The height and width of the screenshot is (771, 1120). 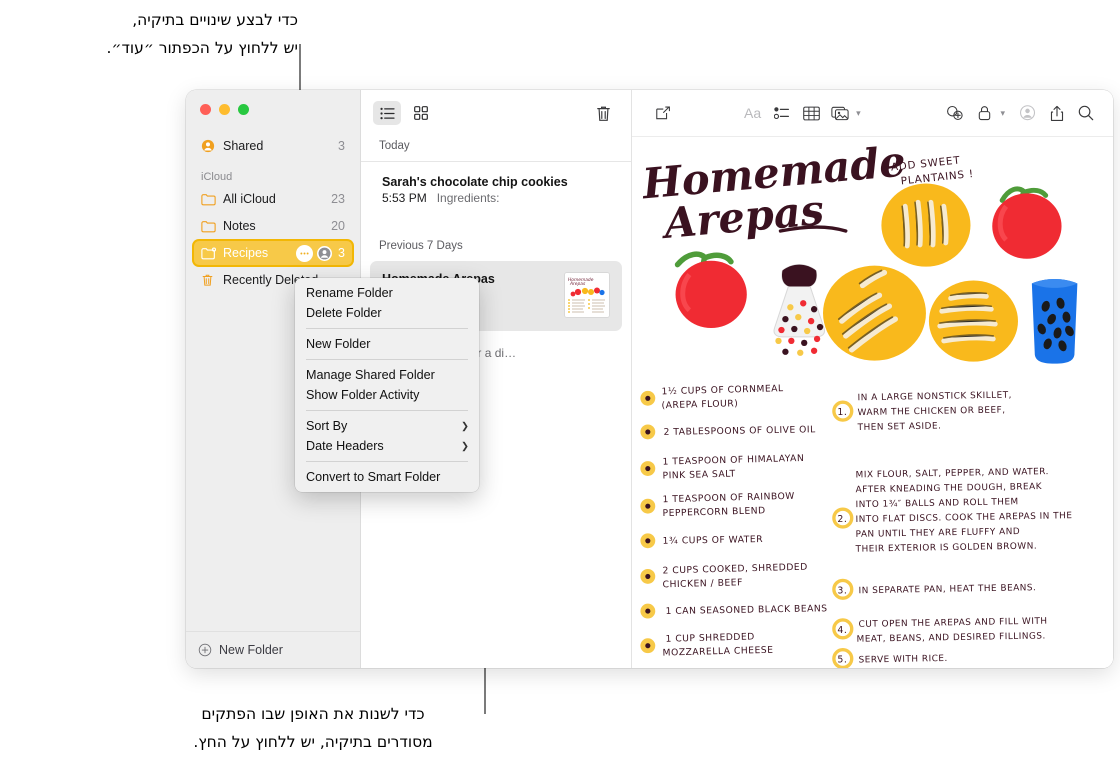 I want to click on media-button, so click(x=840, y=113).